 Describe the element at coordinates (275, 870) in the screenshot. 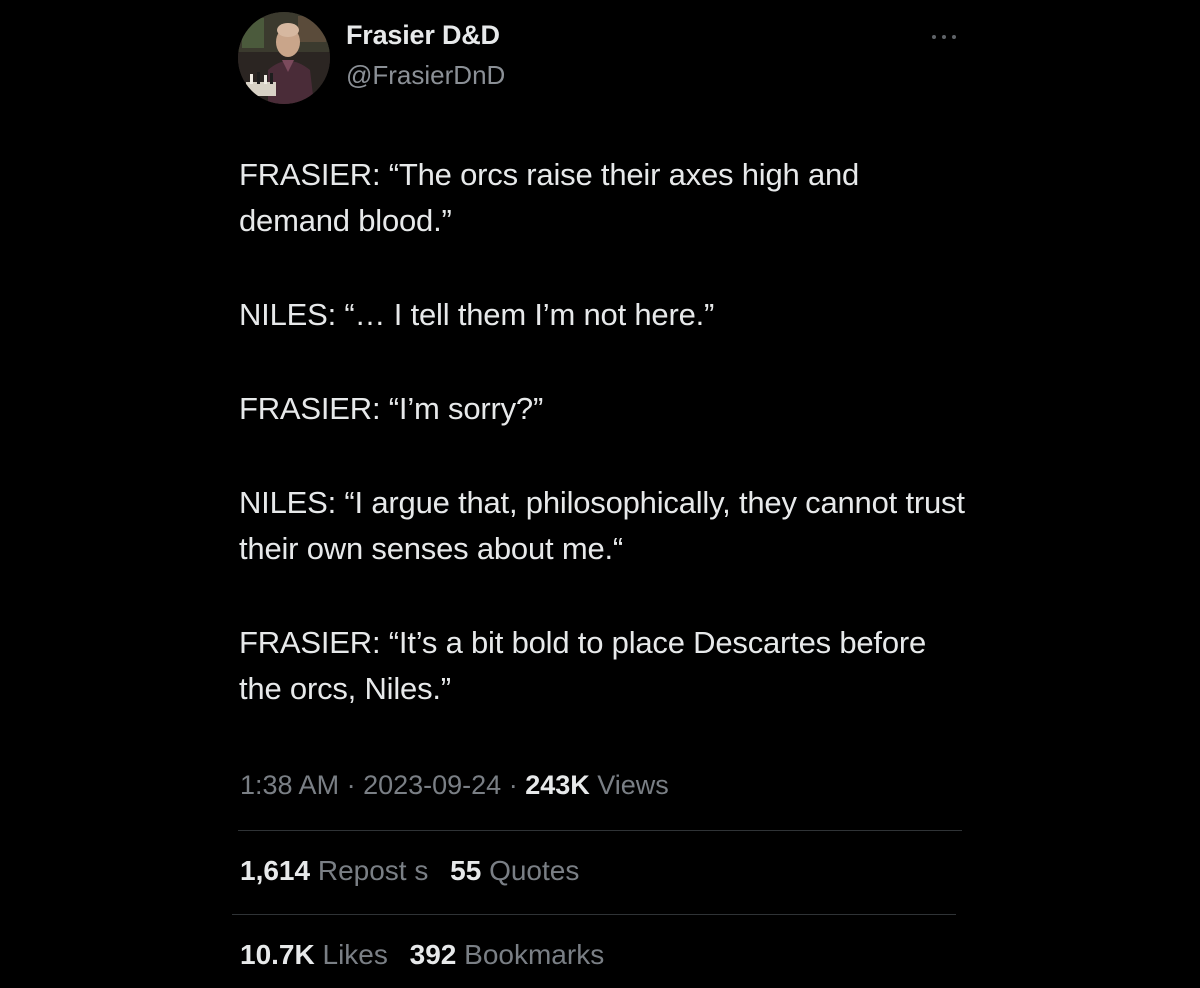

I see `reposts-count: 1,614` at that location.